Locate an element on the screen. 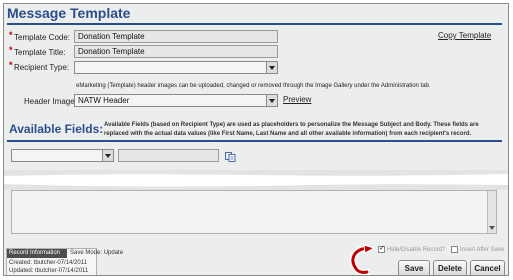 This screenshot has height=280, width=513. header-image-select: NATW Header is located at coordinates (176, 100).